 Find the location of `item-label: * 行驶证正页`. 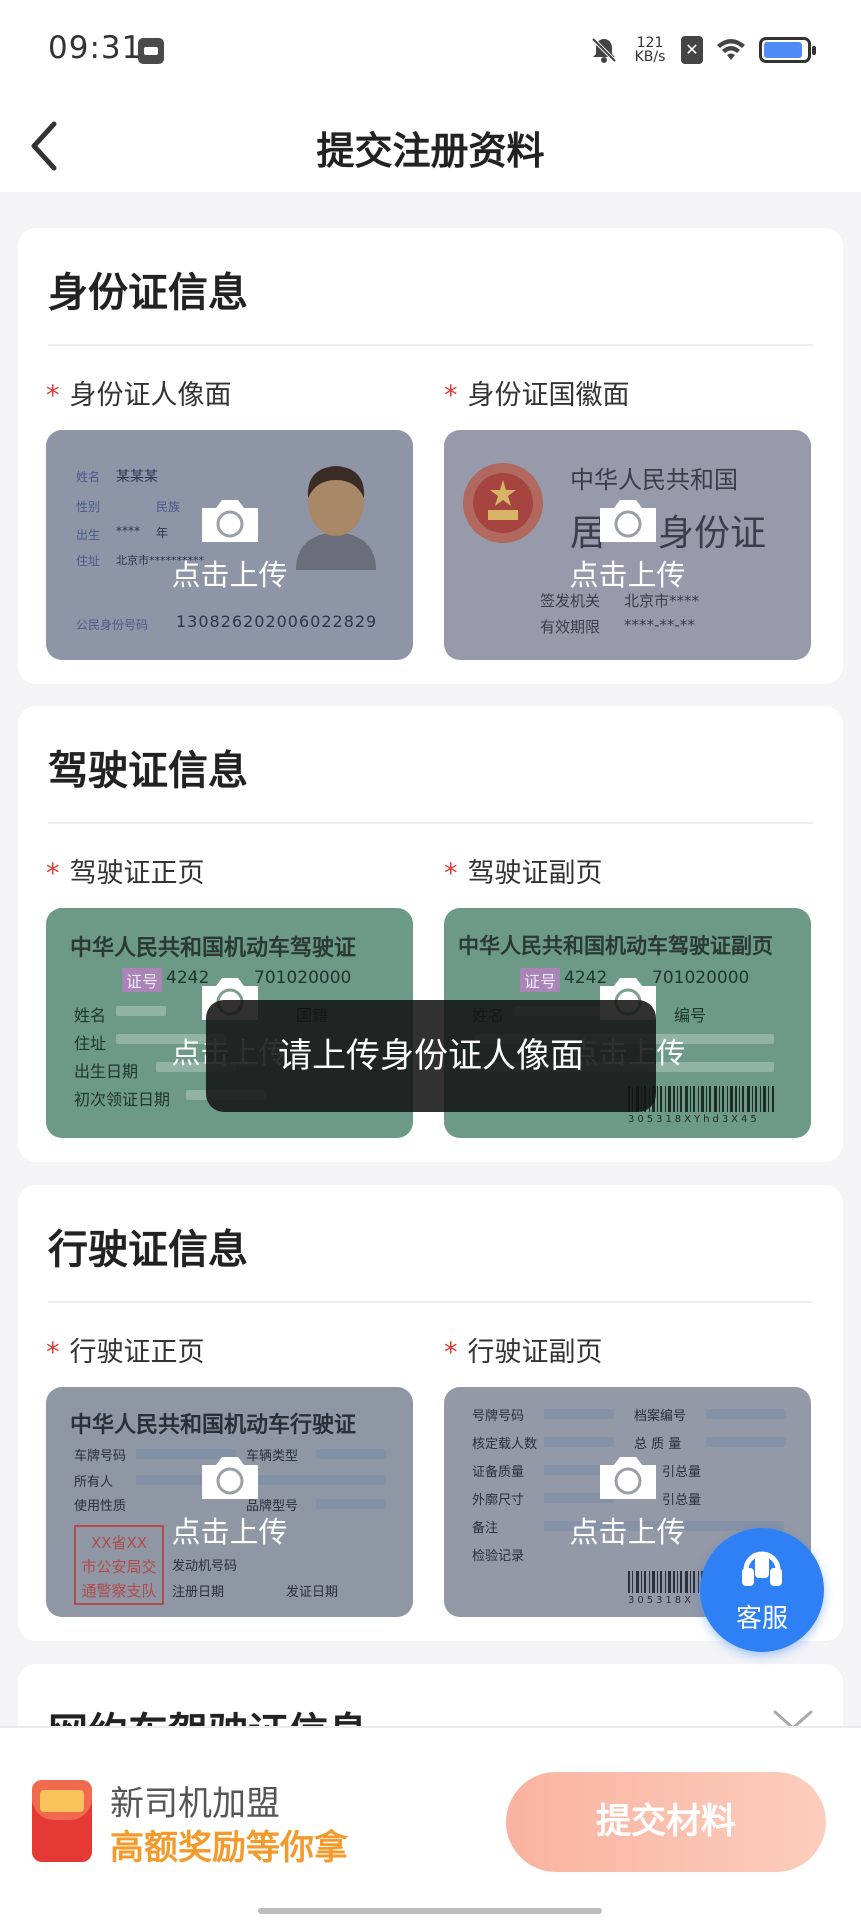

item-label: * 行驶证正页 is located at coordinates (229, 1353).